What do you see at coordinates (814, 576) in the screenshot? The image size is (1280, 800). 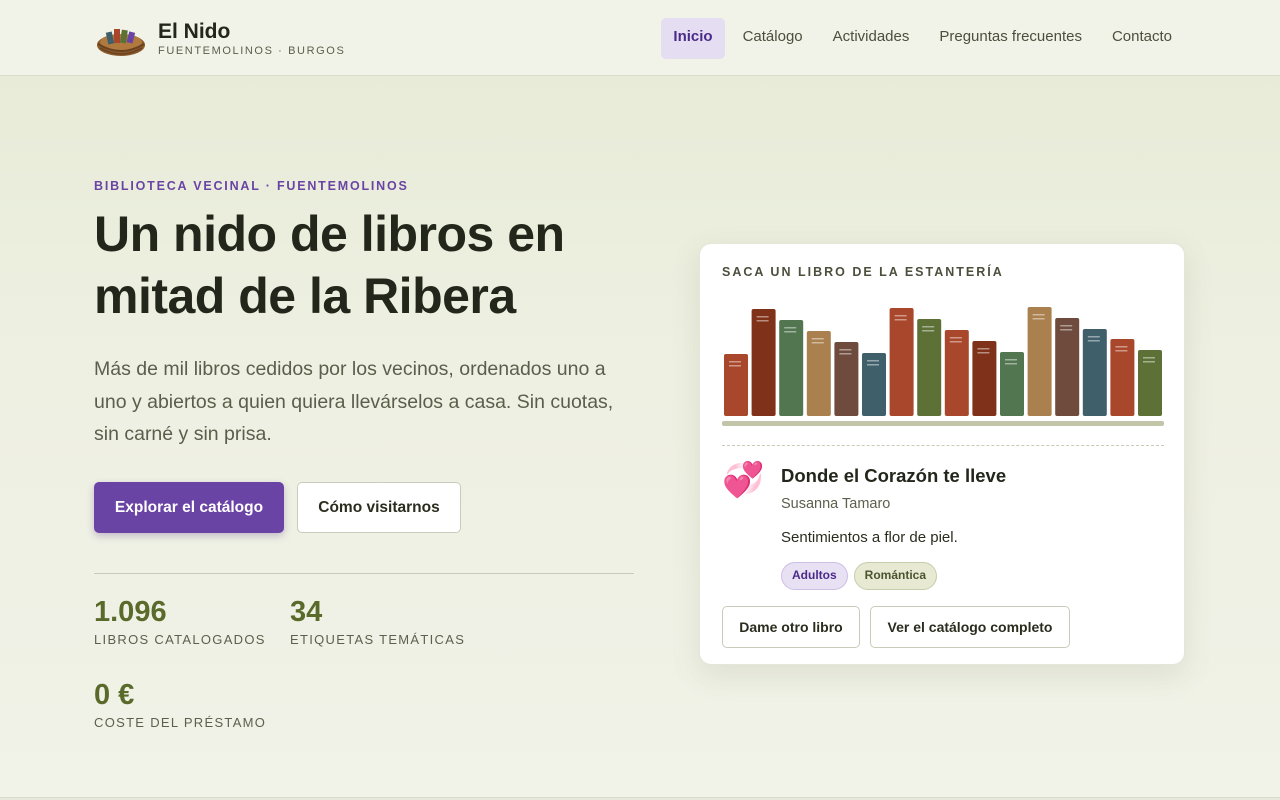 I see `tag-adultos: Adultos` at bounding box center [814, 576].